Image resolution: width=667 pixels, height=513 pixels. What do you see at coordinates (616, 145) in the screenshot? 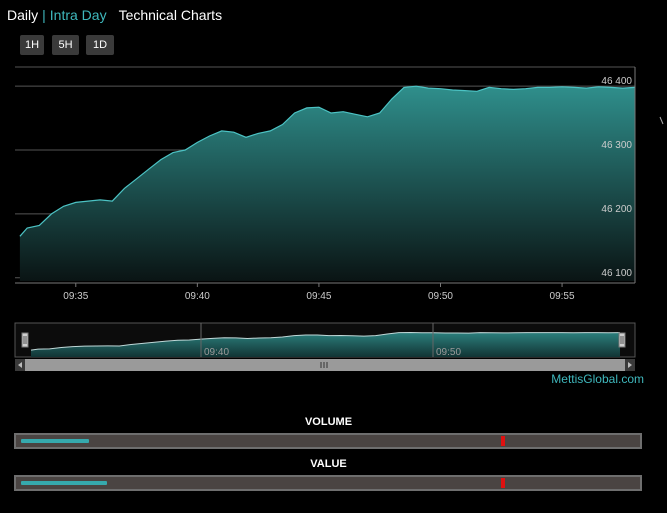
I see `y-tick-label: 46 300` at bounding box center [616, 145].